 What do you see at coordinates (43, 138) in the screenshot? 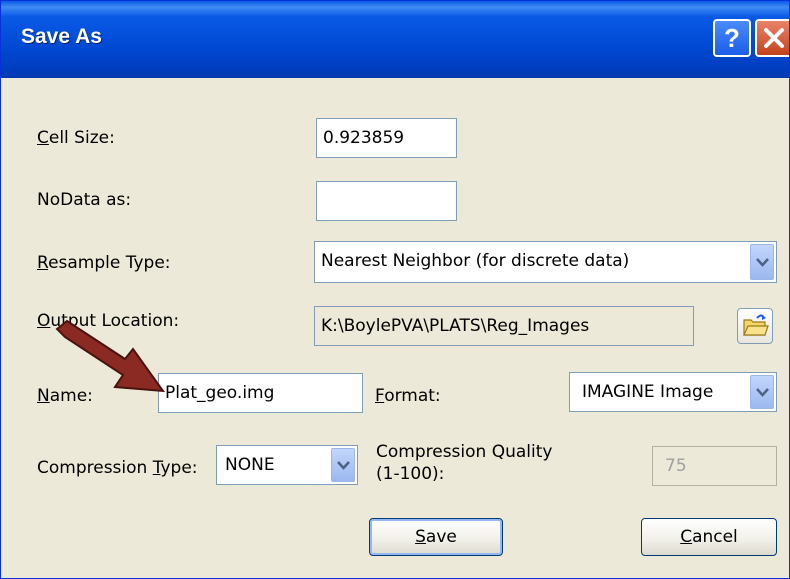
I see `cell-size-accel: C` at bounding box center [43, 138].